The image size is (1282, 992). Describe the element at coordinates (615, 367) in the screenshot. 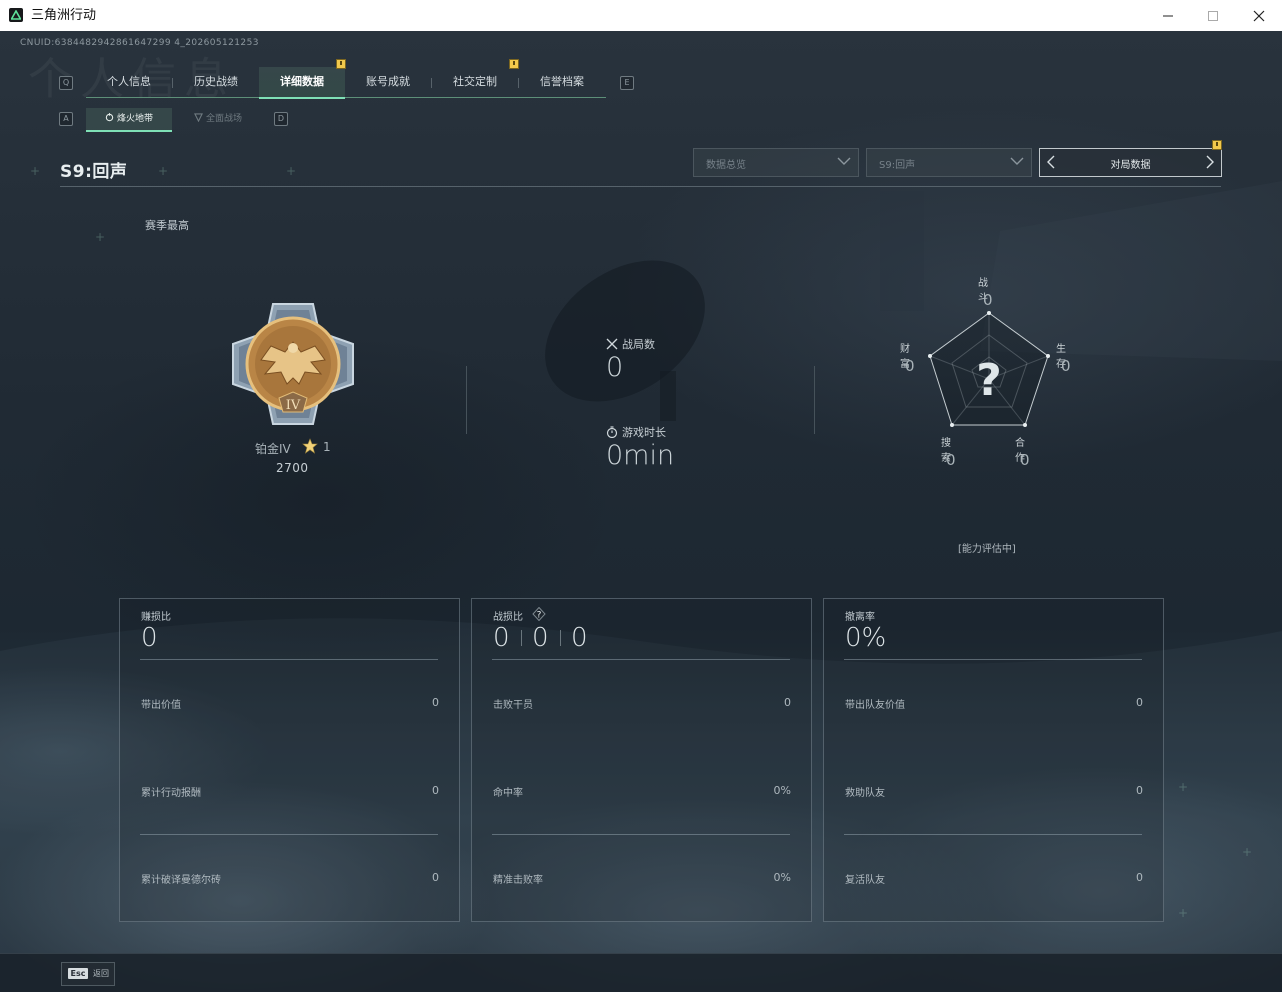

I see `matches-value: 0` at that location.